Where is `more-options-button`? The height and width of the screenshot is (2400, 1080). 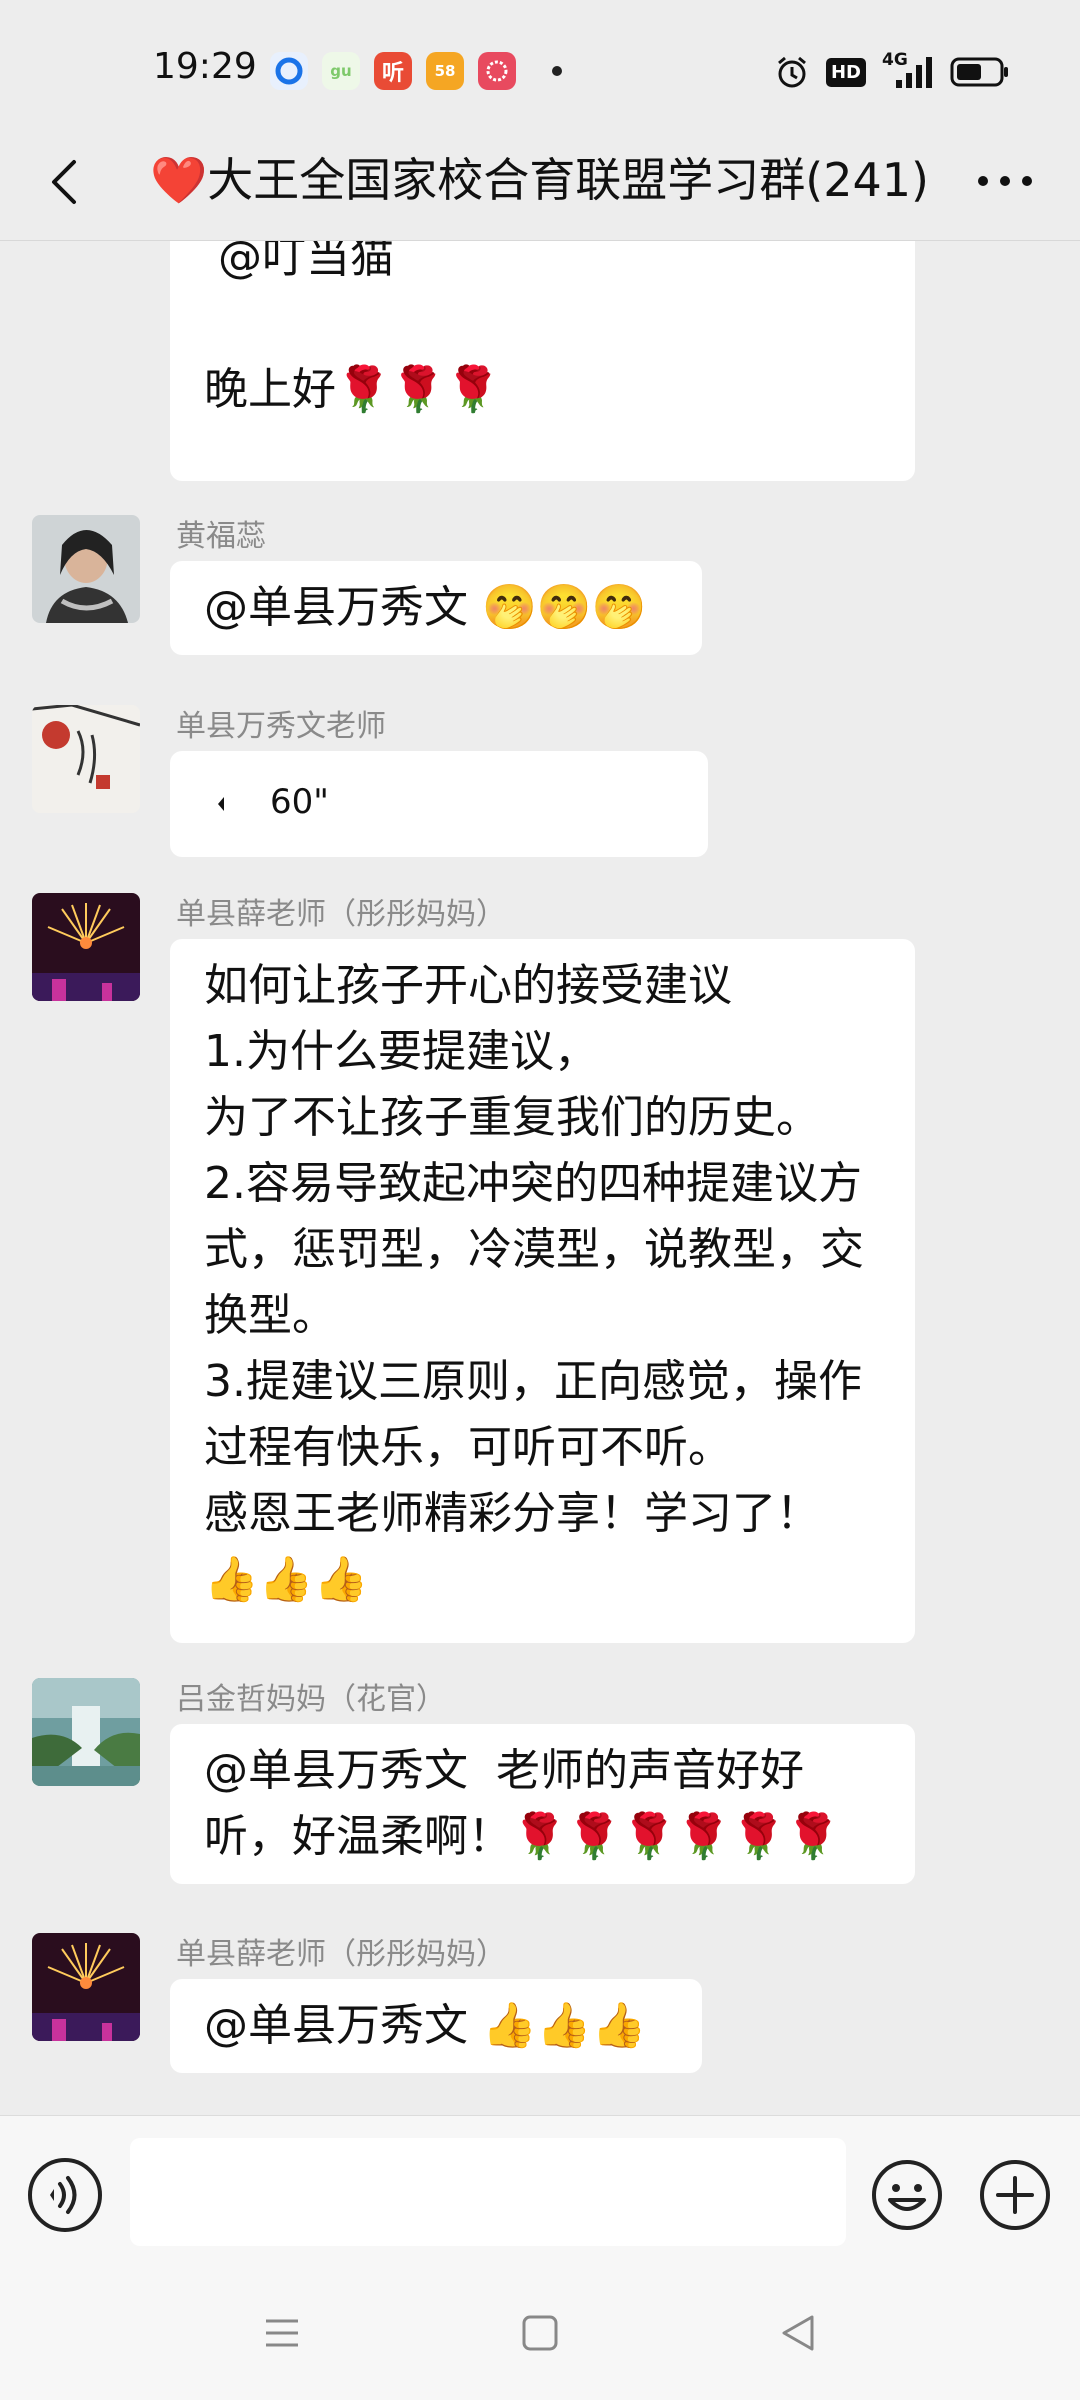 more-options-button is located at coordinates (1005, 181).